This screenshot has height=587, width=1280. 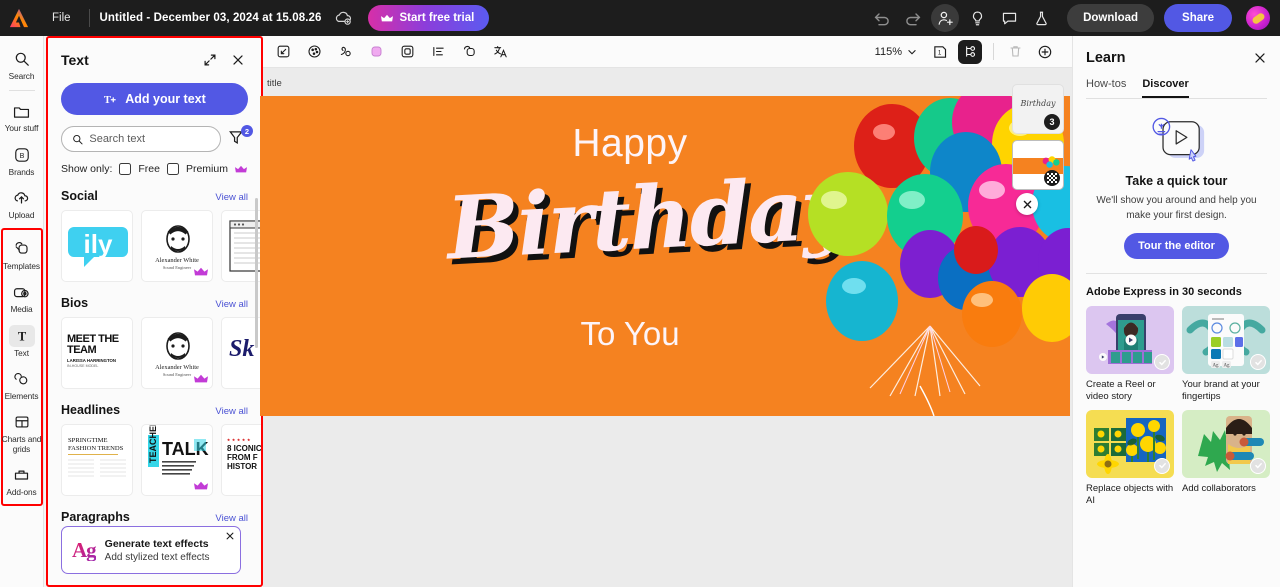 I want to click on crown-icon, so click(x=240, y=168).